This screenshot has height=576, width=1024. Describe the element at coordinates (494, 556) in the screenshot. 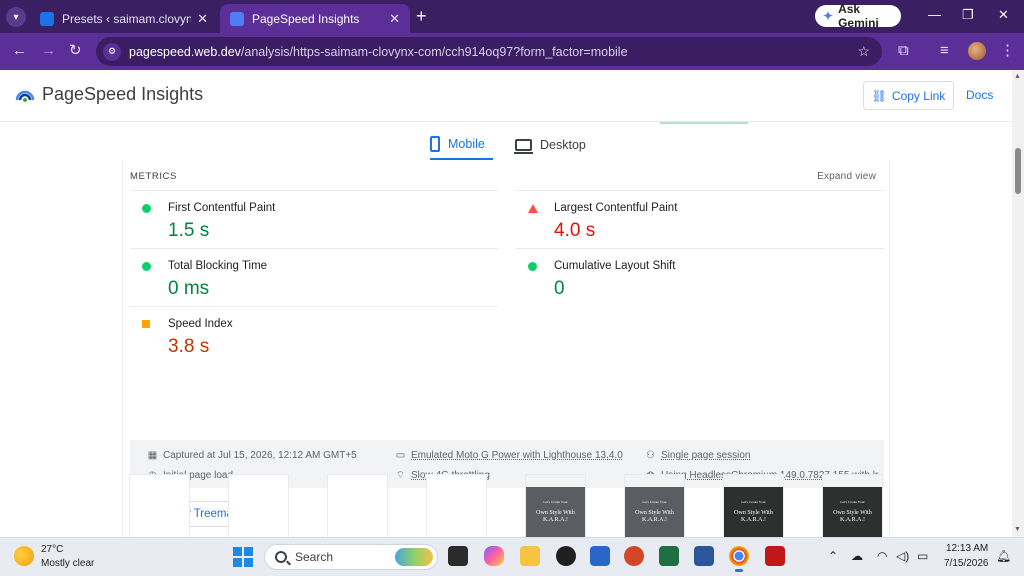

I see `copilot-icon` at that location.